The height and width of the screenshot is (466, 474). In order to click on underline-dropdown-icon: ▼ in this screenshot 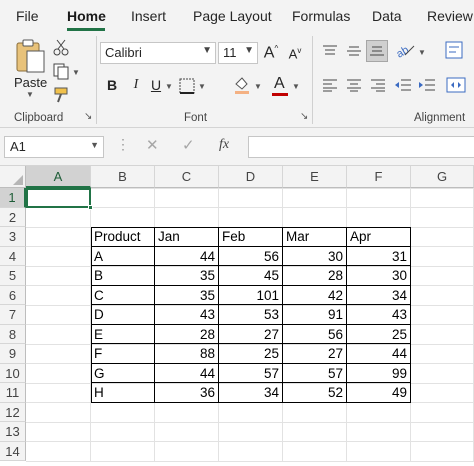, I will do `click(169, 86)`.